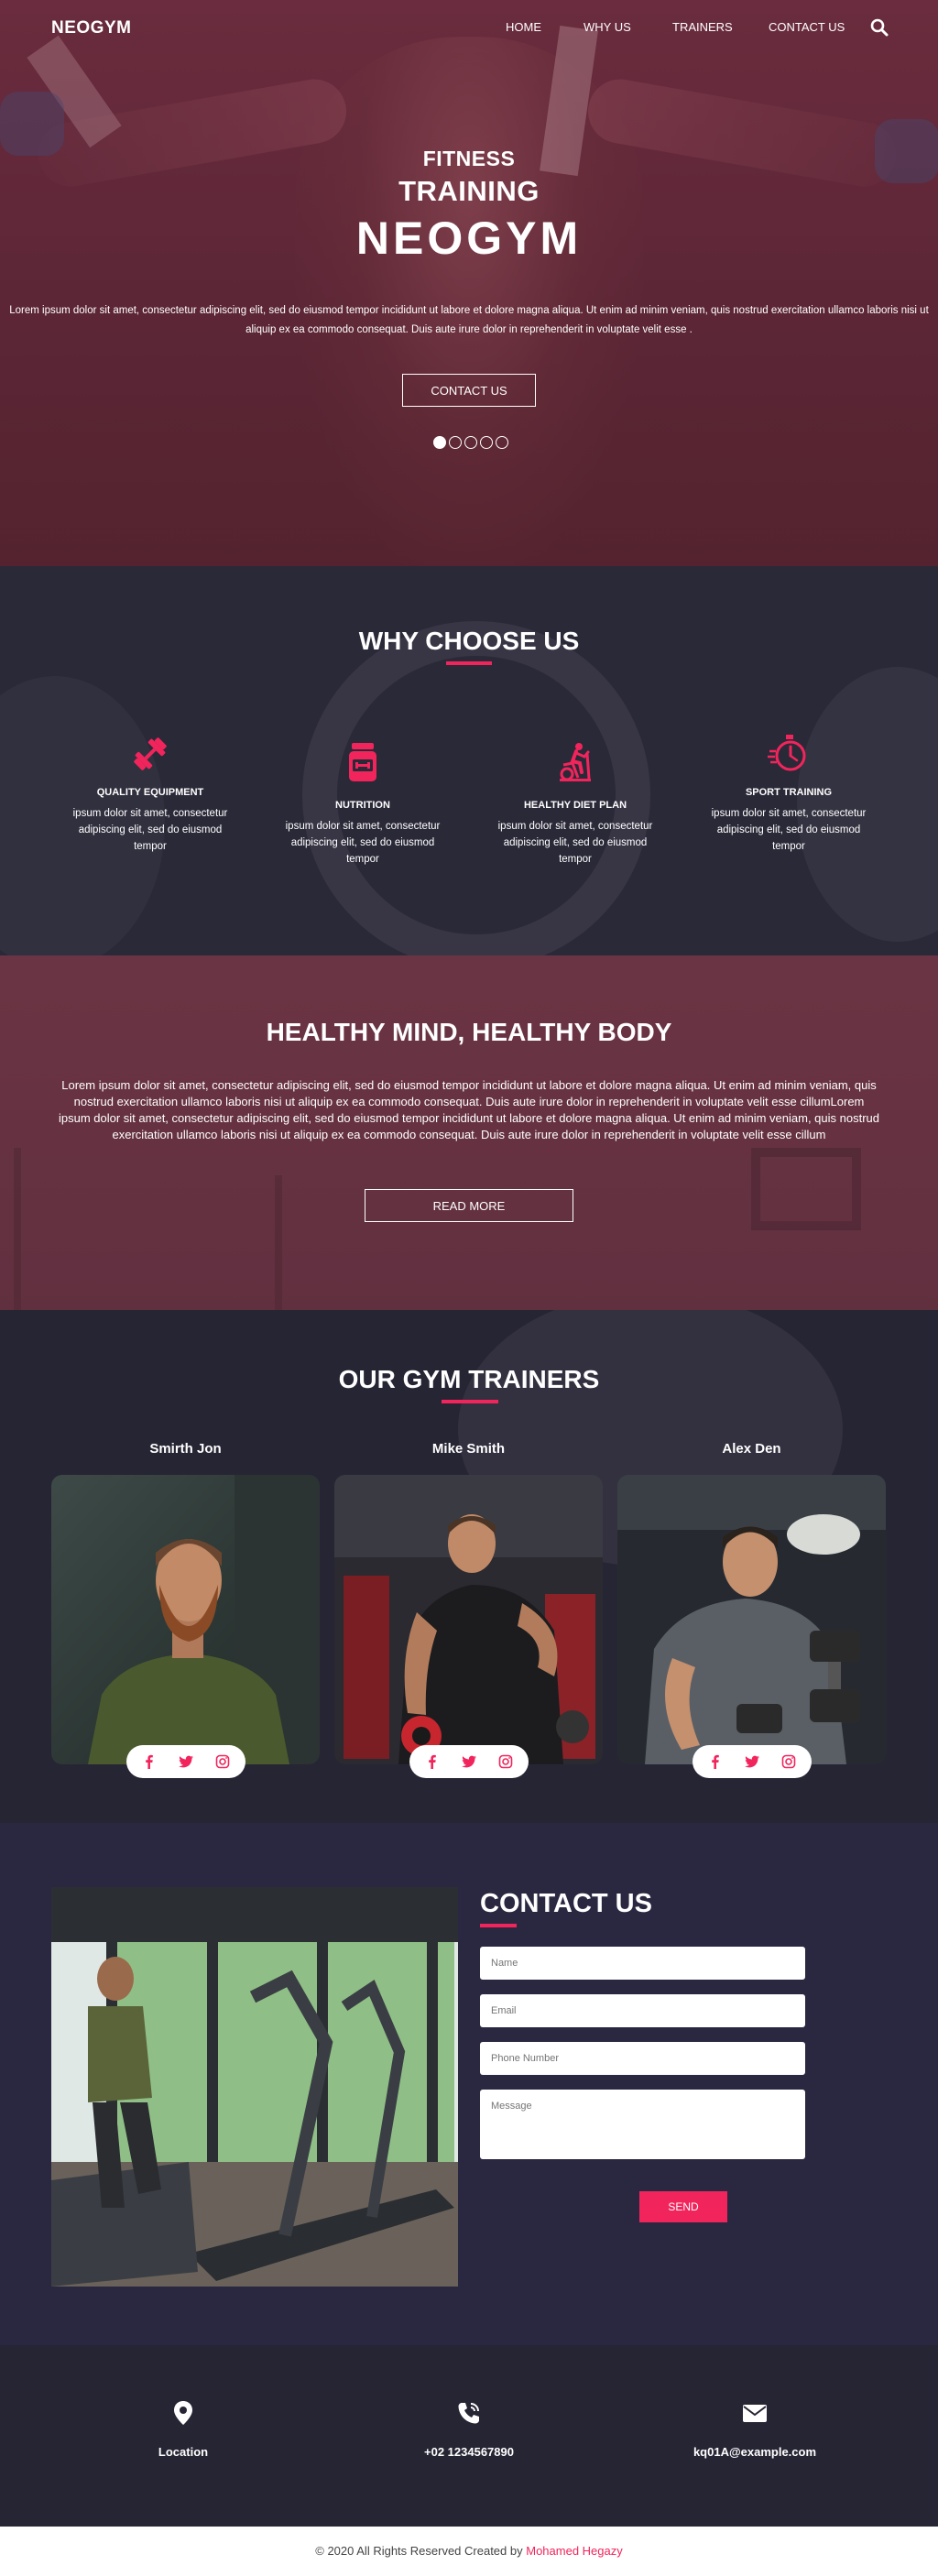 Image resolution: width=938 pixels, height=2576 pixels. Describe the element at coordinates (574, 2551) in the screenshot. I see `author-link: Mohamed Hegazy` at that location.